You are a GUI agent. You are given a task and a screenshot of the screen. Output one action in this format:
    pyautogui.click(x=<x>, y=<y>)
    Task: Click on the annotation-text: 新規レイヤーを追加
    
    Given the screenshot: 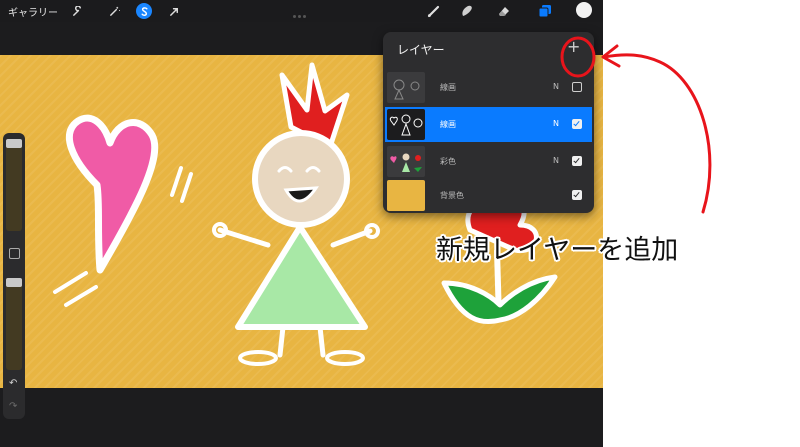 What is the action you would take?
    pyautogui.click(x=557, y=250)
    